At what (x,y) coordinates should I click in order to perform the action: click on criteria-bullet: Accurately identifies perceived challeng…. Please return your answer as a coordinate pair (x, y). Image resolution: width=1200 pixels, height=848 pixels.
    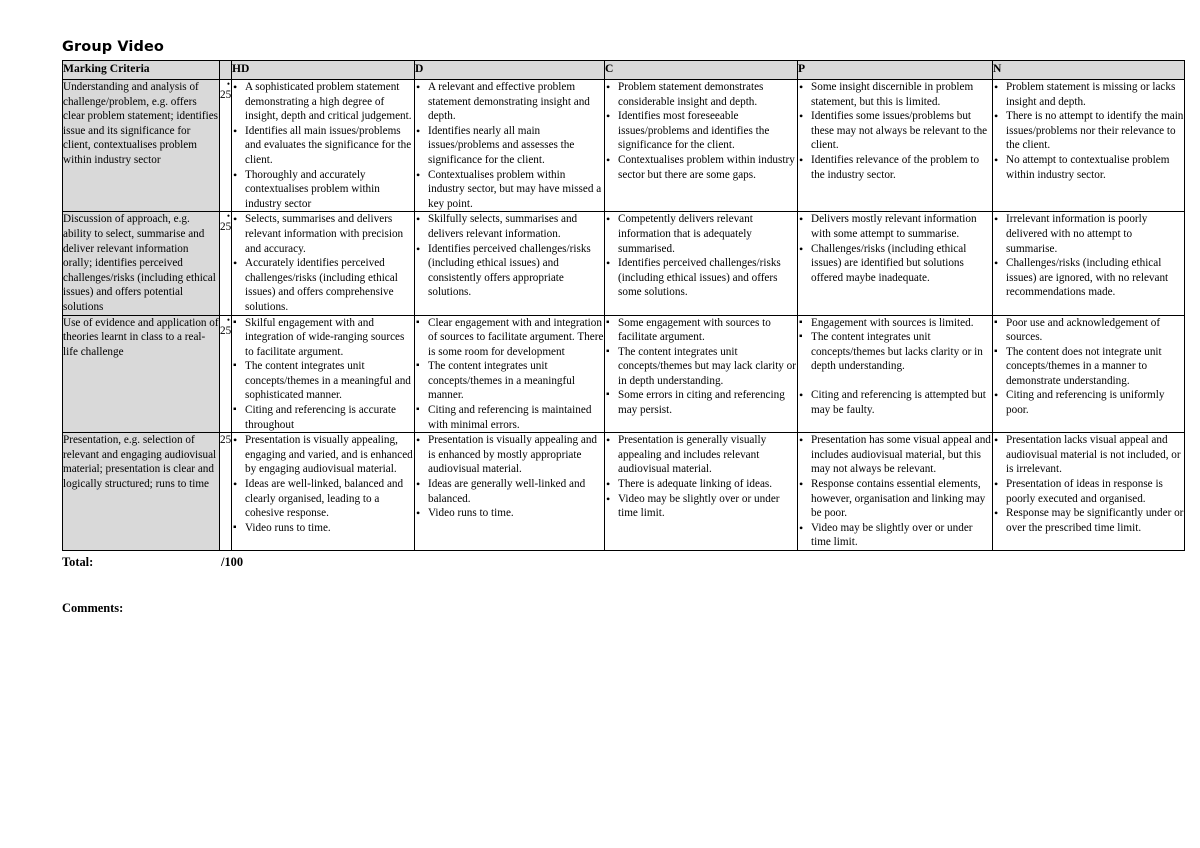
    Looking at the image, I should click on (323, 285).